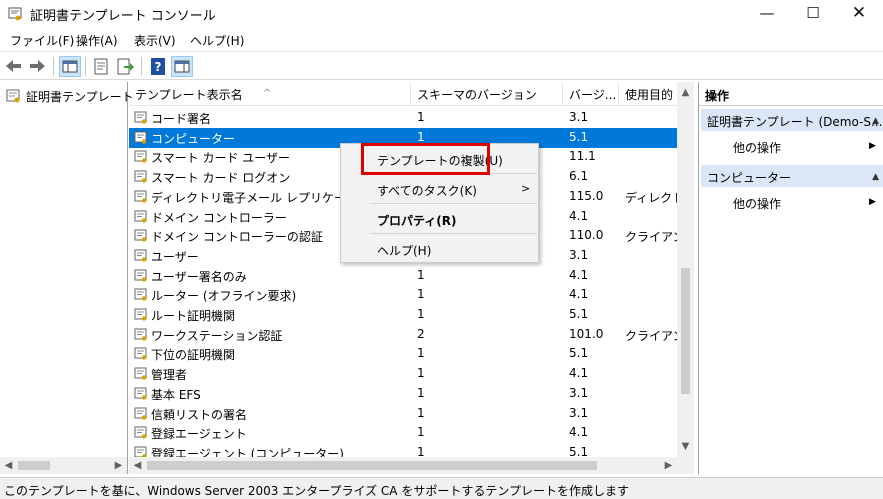 The height and width of the screenshot is (499, 883). Describe the element at coordinates (651, 335) in the screenshot. I see `intended-purpose-cell: クライアント` at that location.